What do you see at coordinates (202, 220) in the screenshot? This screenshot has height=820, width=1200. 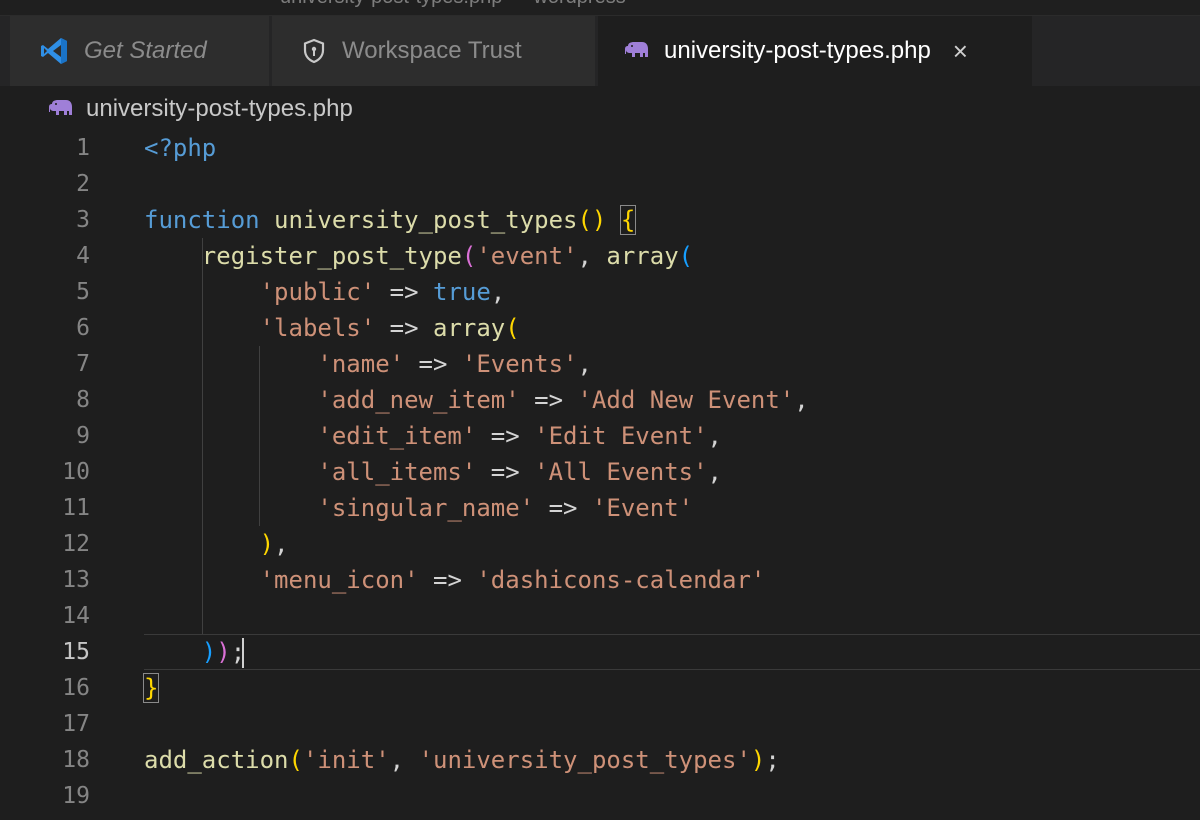 I see `keyword: function` at bounding box center [202, 220].